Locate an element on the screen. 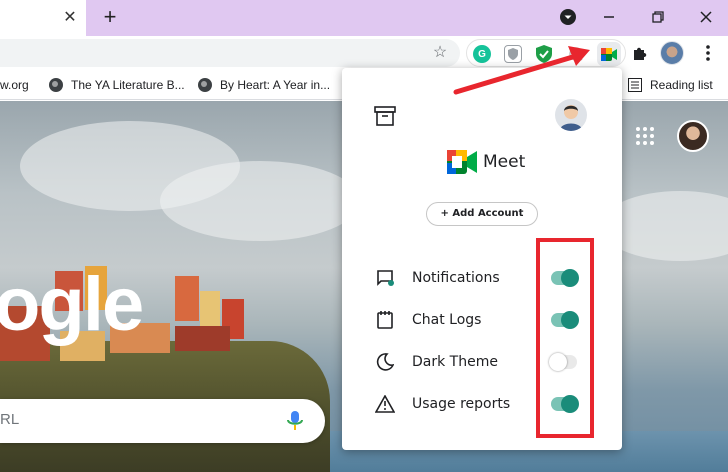 This screenshot has height=472, width=728. google-apps-icon is located at coordinates (645, 136).